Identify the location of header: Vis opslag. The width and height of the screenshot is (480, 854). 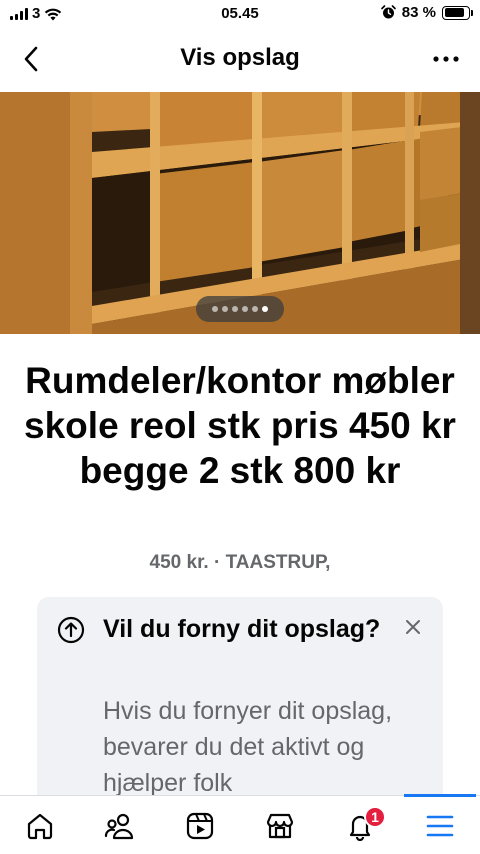
(240, 59).